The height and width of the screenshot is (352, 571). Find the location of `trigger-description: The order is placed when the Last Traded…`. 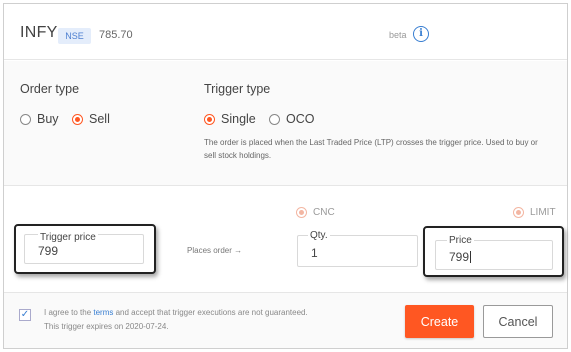

trigger-description: The order is placed when the Last Traded… is located at coordinates (371, 149).